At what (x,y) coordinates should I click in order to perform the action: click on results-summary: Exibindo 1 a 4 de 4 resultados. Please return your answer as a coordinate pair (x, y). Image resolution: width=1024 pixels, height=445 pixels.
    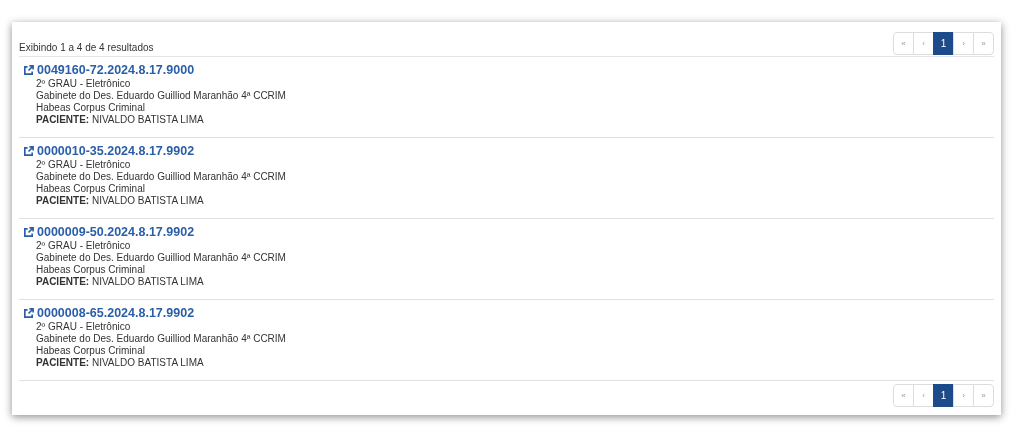
    Looking at the image, I should click on (86, 47).